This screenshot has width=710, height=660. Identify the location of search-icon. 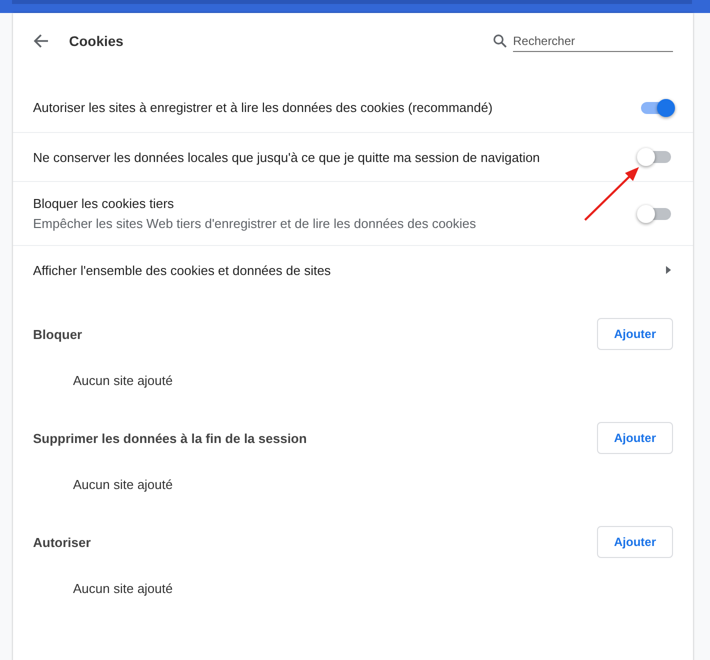
(500, 41).